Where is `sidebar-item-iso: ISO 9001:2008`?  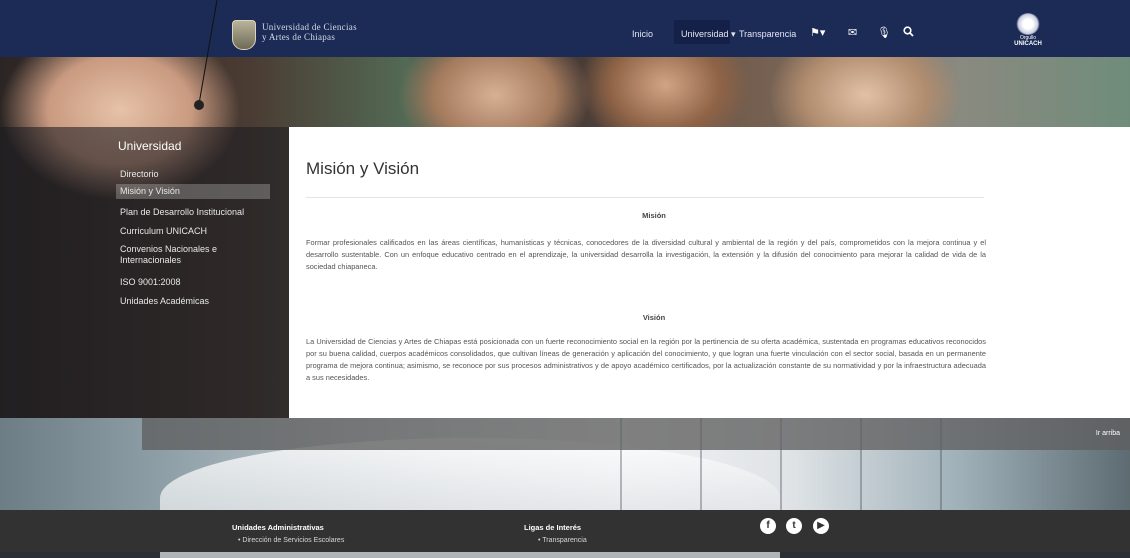
sidebar-item-iso: ISO 9001:2008 is located at coordinates (150, 282).